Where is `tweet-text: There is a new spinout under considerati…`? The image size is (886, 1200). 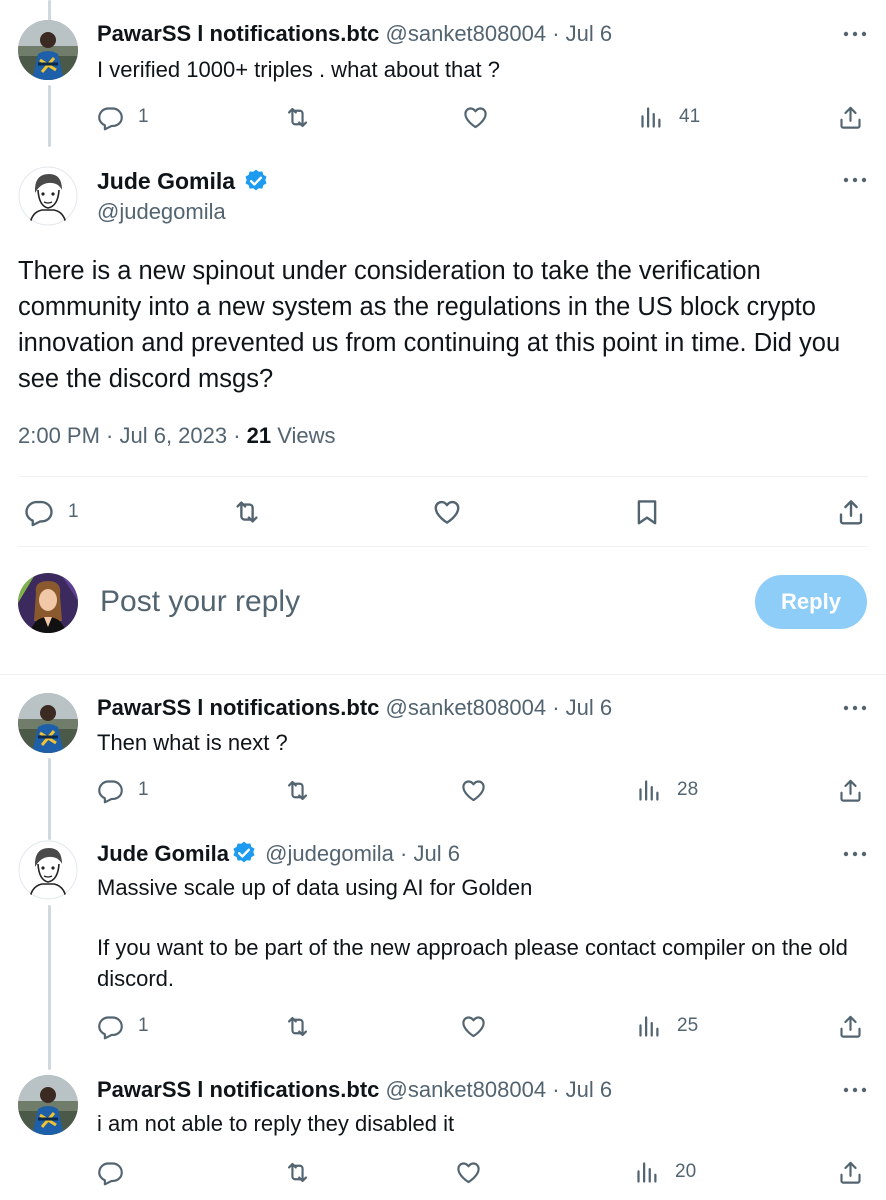 tweet-text: There is a new spinout under considerati… is located at coordinates (429, 325).